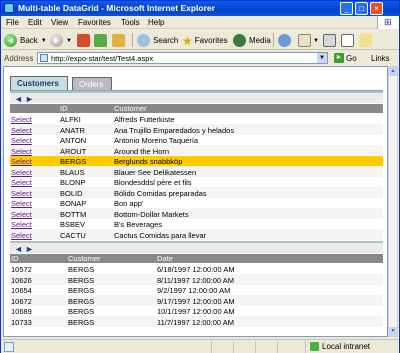 The width and height of the screenshot is (400, 353). Describe the element at coordinates (35, 22) in the screenshot. I see `menu-edit: Edit` at that location.